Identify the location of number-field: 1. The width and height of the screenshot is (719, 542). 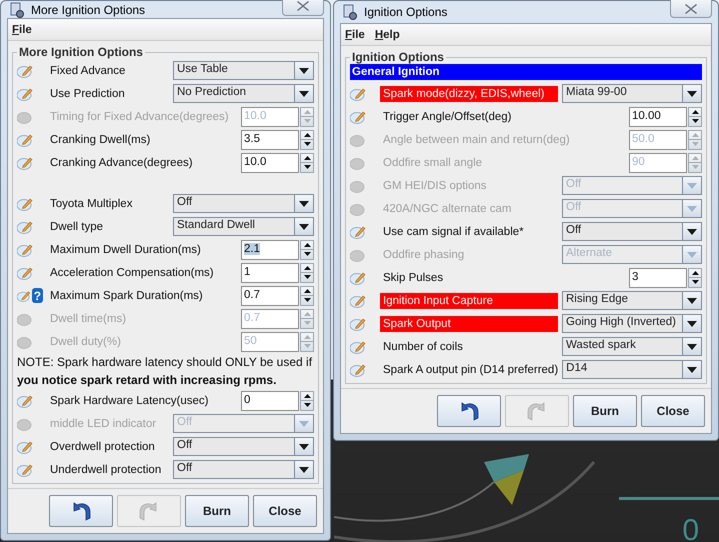
(270, 272).